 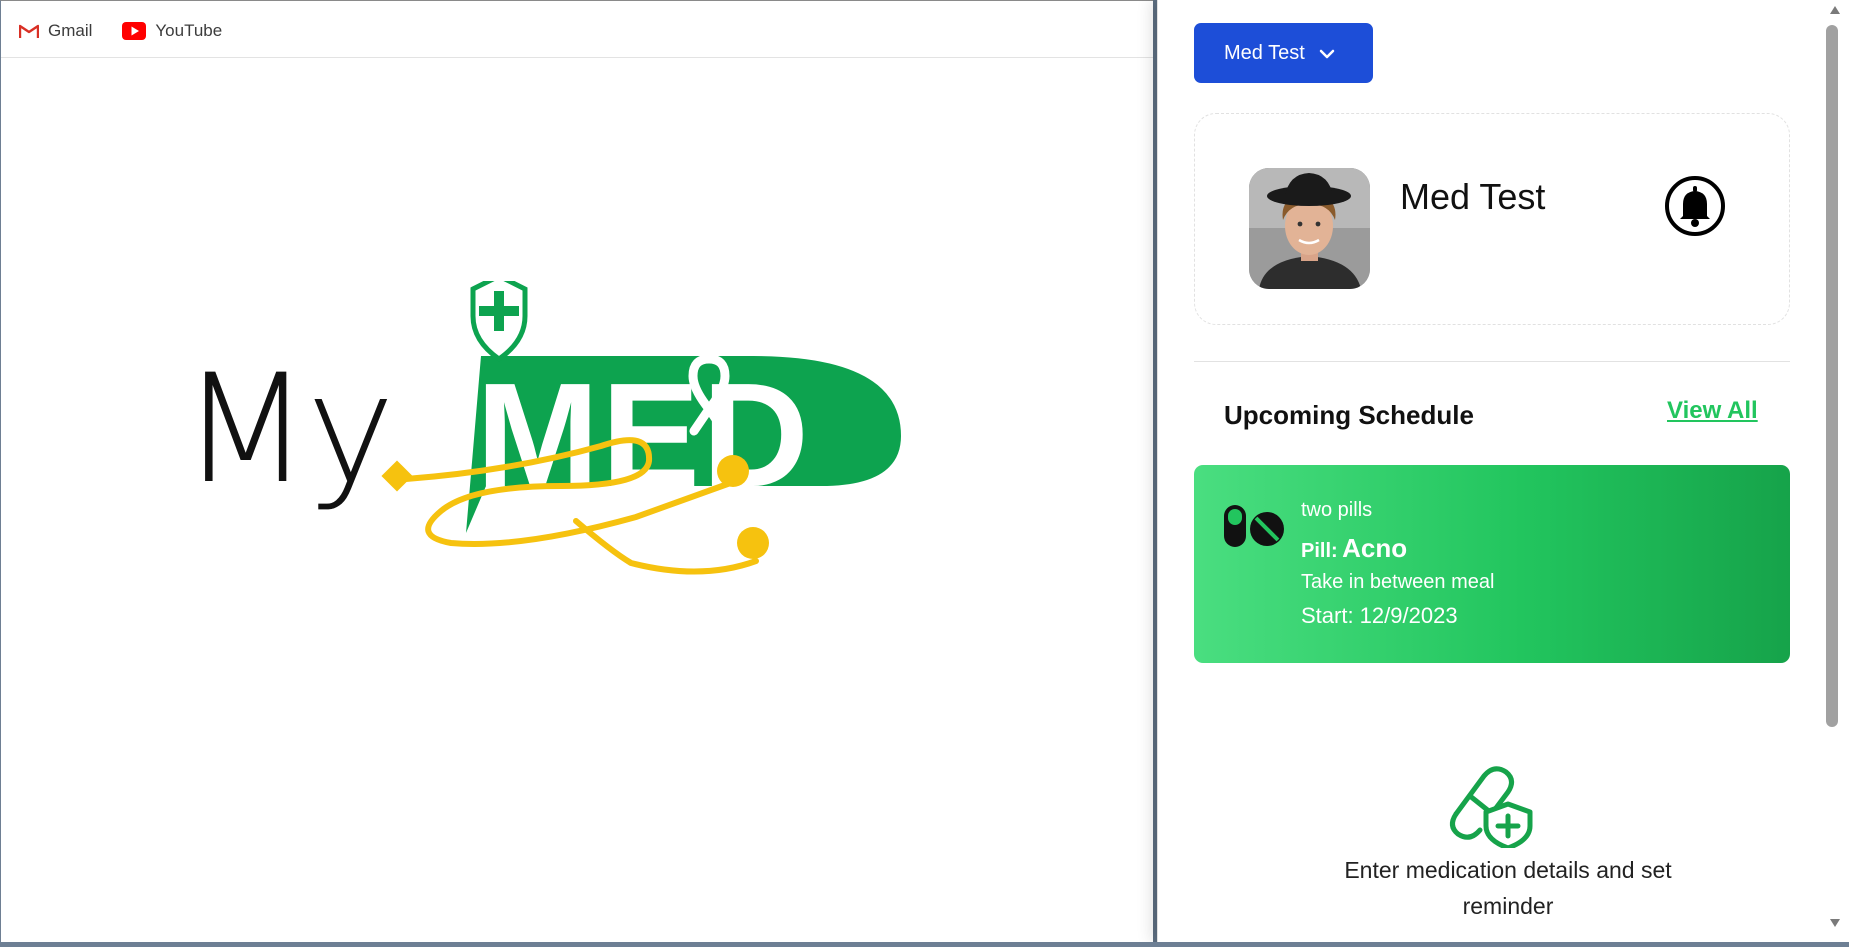 I want to click on logo-med-text: MED, so click(x=643, y=435).